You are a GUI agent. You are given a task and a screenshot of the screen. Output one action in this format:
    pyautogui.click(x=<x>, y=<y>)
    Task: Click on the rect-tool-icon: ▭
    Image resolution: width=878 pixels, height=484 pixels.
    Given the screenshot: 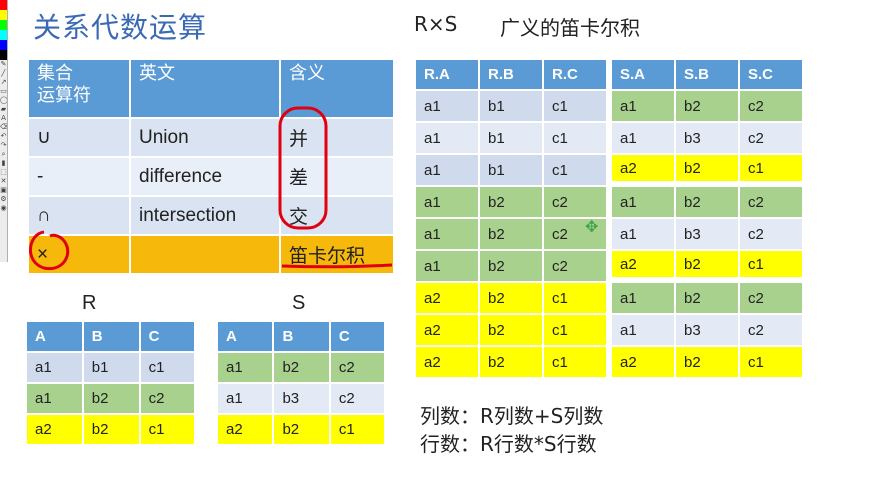 What is the action you would take?
    pyautogui.click(x=3, y=91)
    